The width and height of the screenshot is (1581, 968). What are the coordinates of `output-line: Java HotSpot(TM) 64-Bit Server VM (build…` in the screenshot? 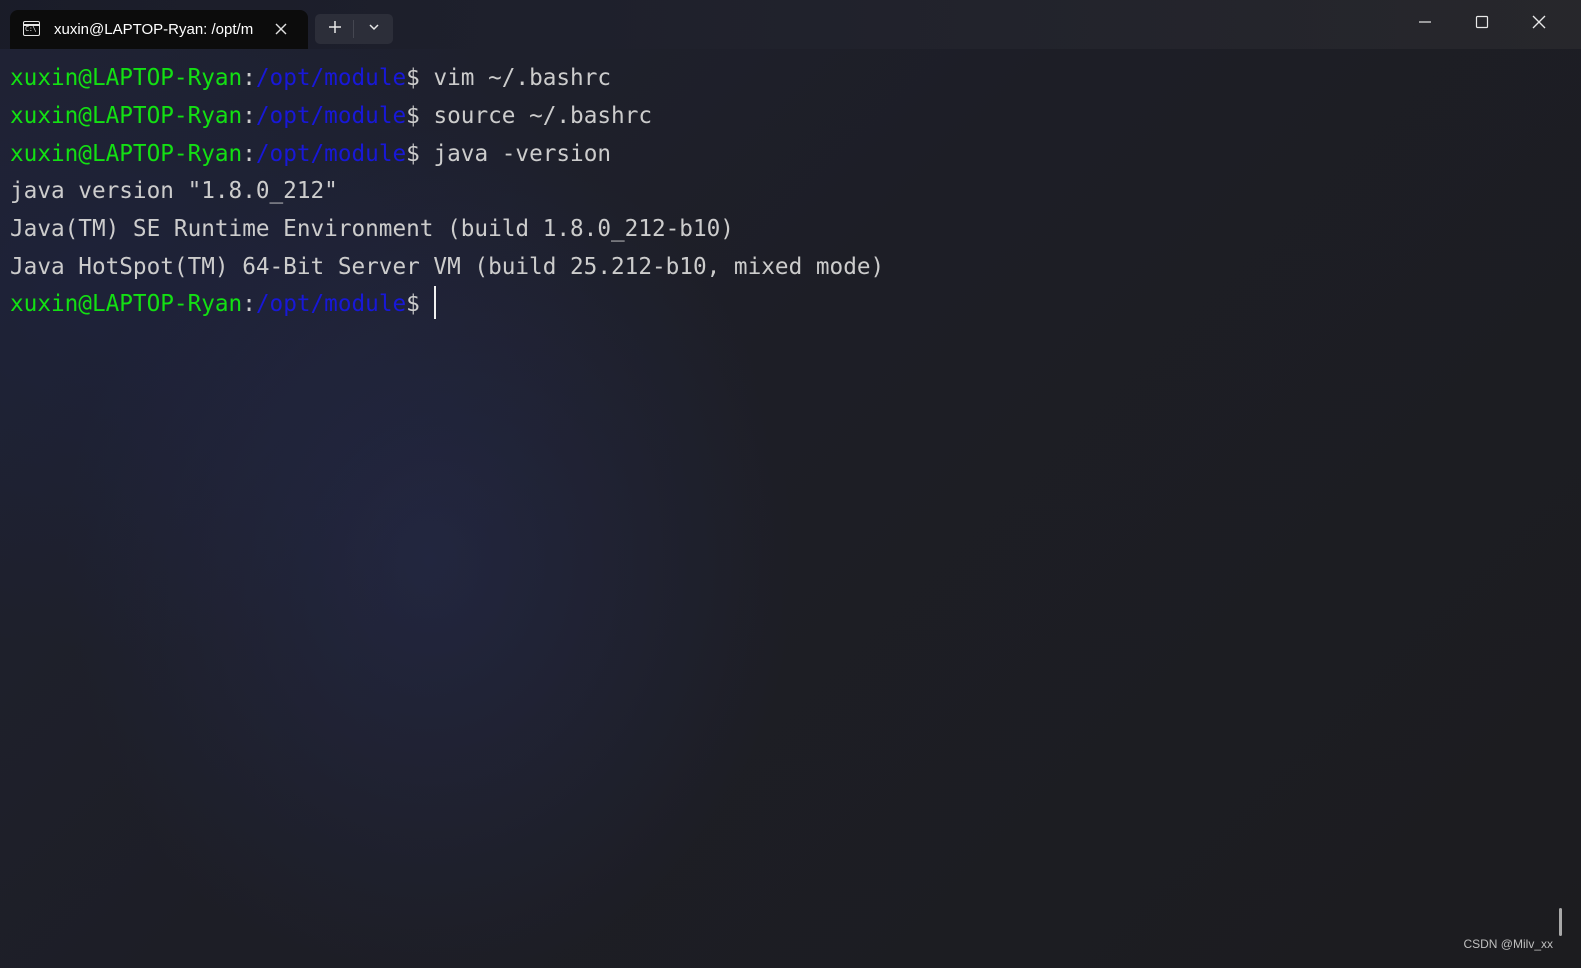 It's located at (447, 267).